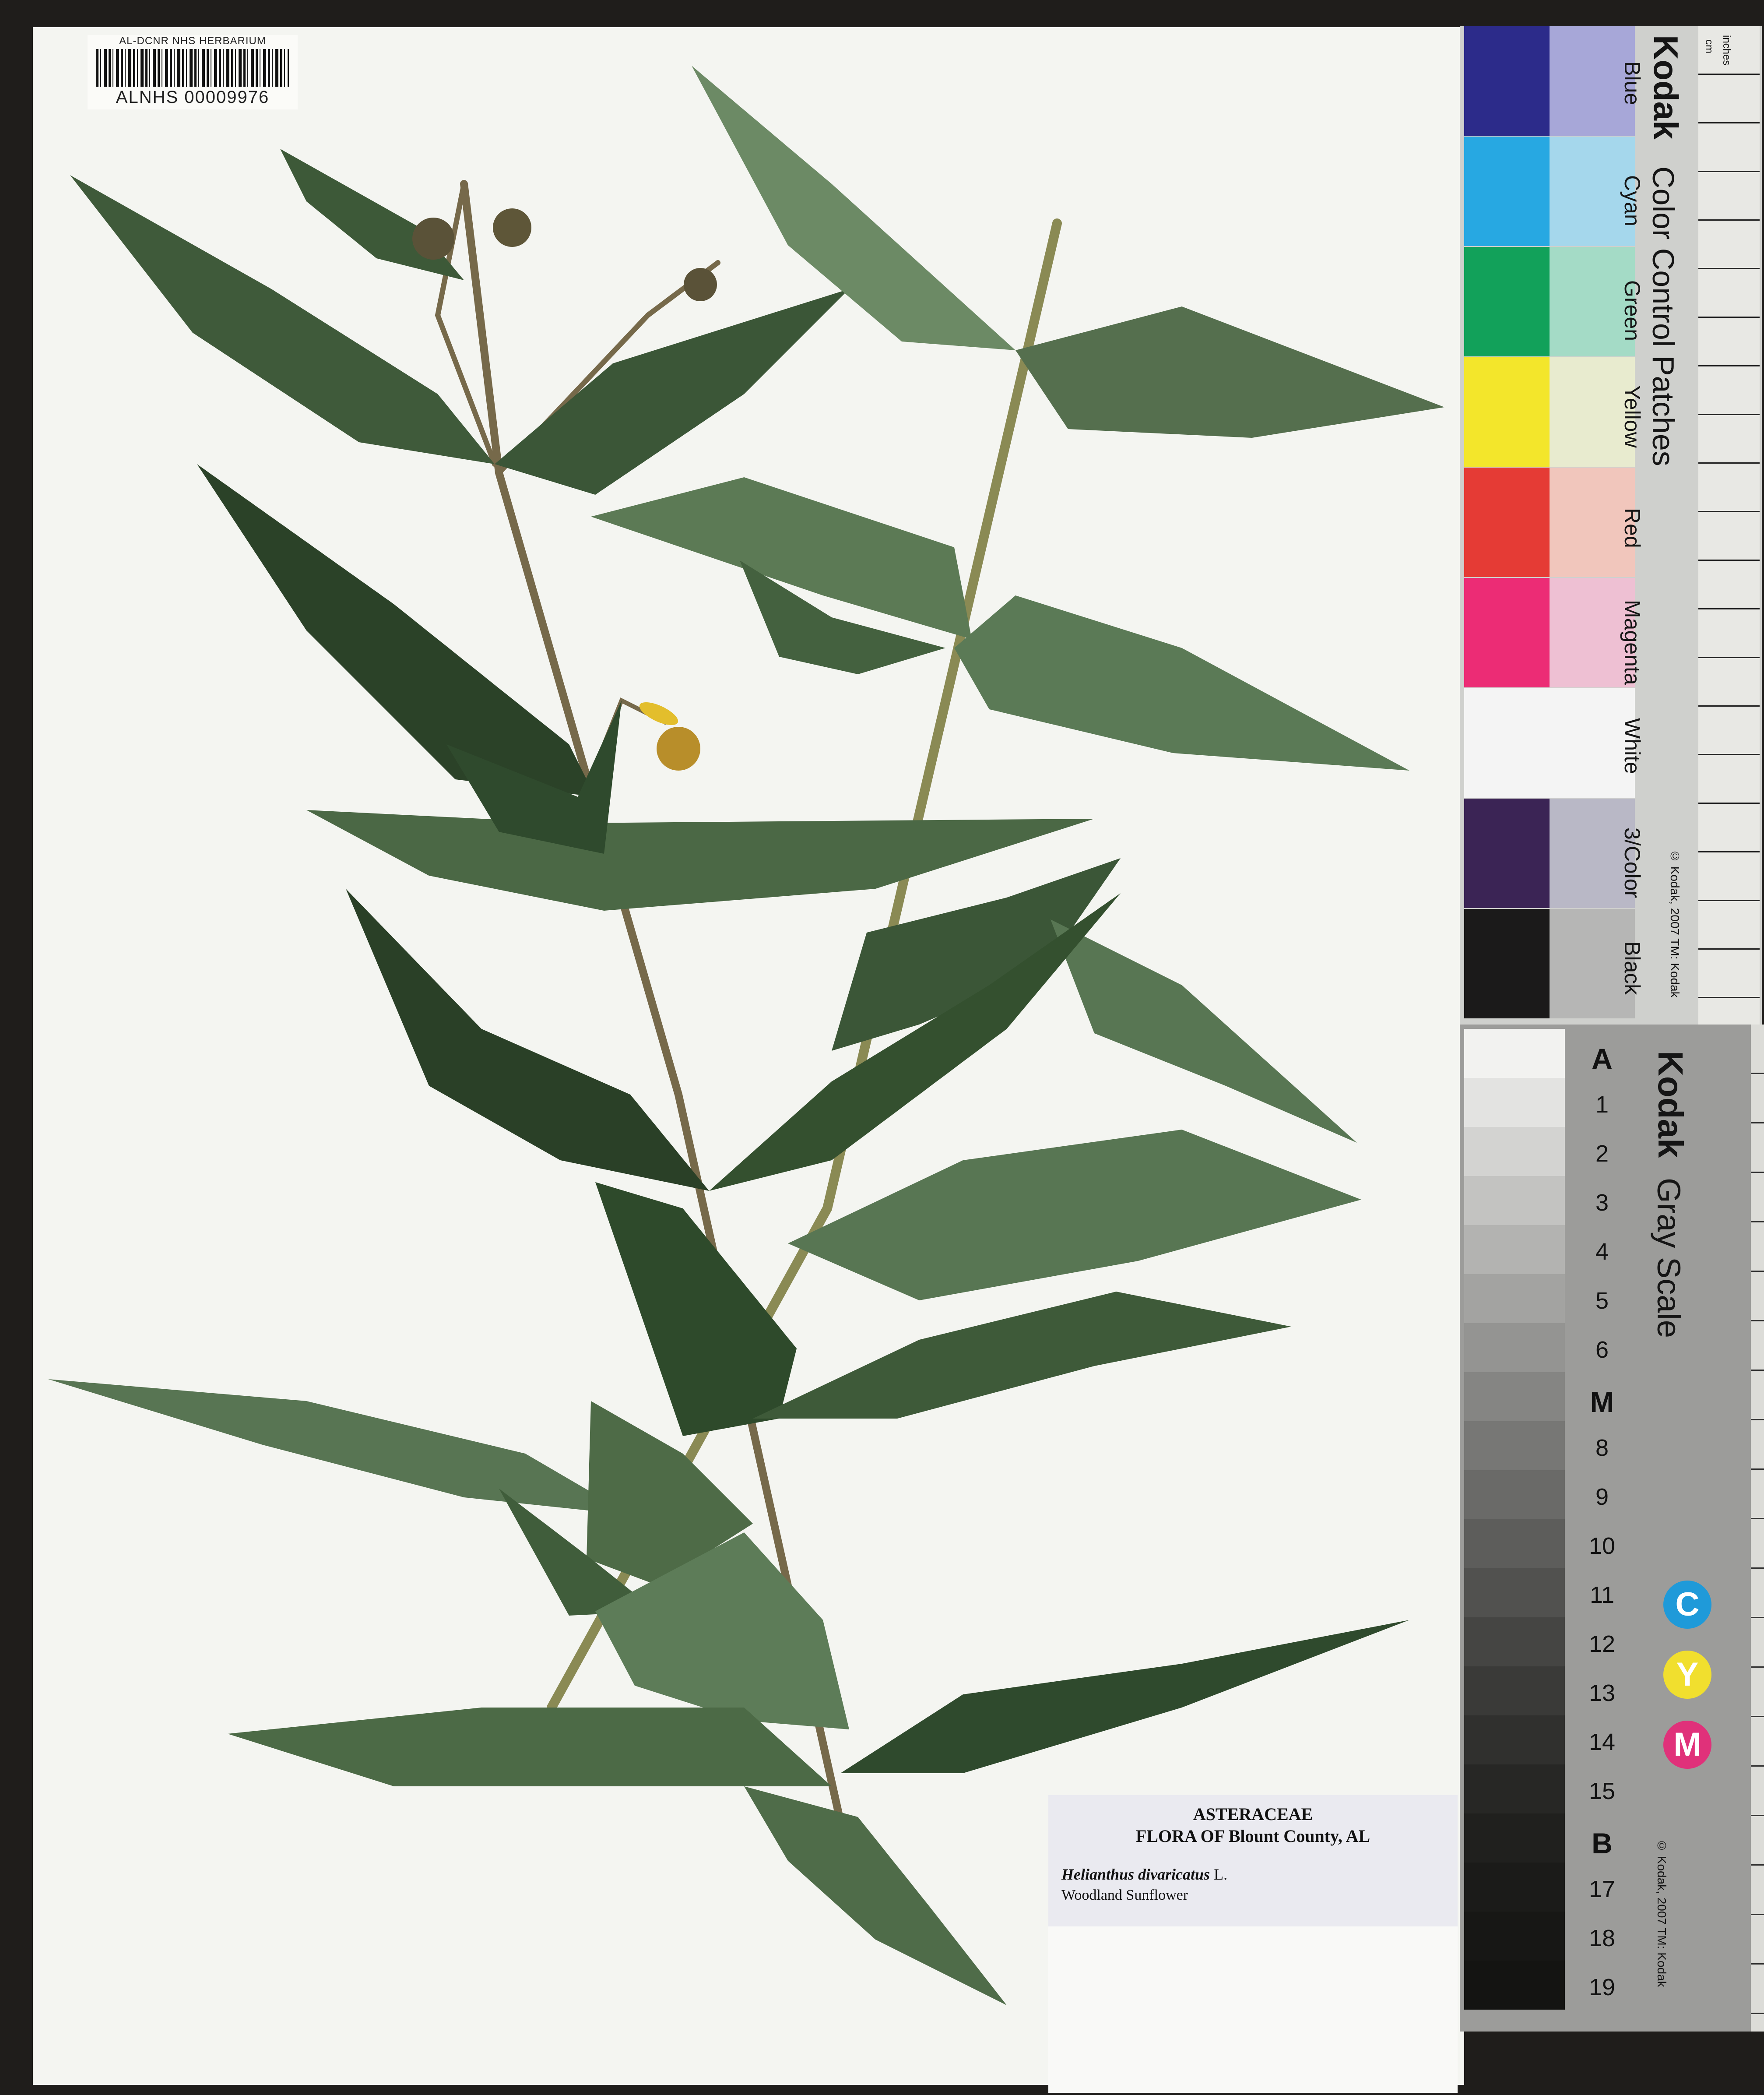  What do you see at coordinates (1662, 1913) in the screenshot?
I see `gray-card-copyright: © Kodak, 2007 TM: Kodak` at bounding box center [1662, 1913].